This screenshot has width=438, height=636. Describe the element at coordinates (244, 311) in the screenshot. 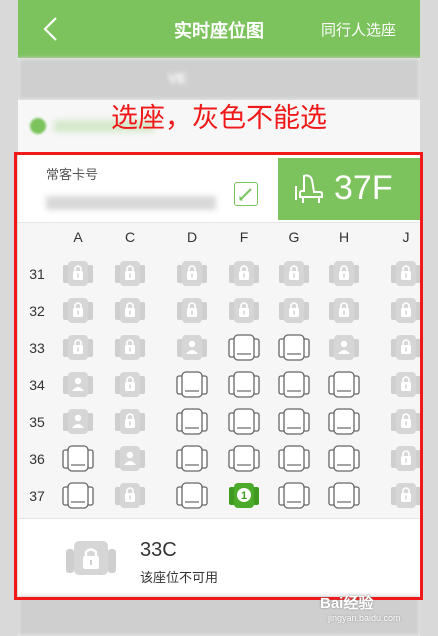

I see `seat-32f` at that location.